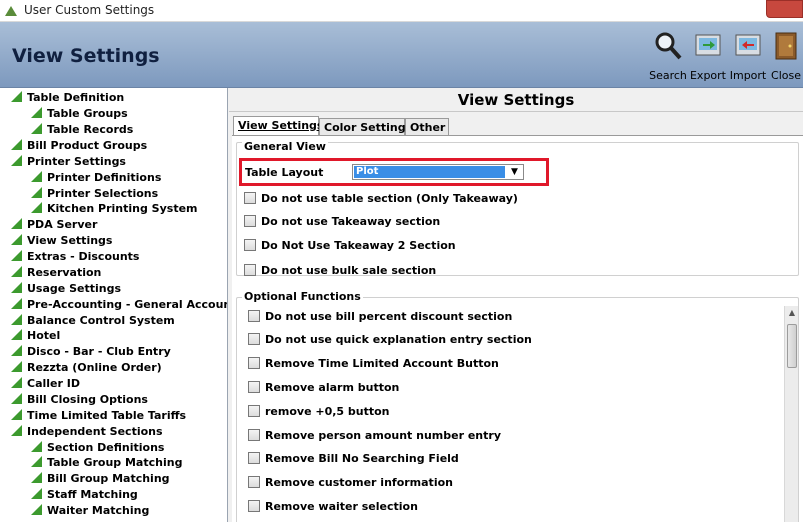 This screenshot has height=522, width=803. What do you see at coordinates (748, 75) in the screenshot?
I see `import-button-label: Import` at bounding box center [748, 75].